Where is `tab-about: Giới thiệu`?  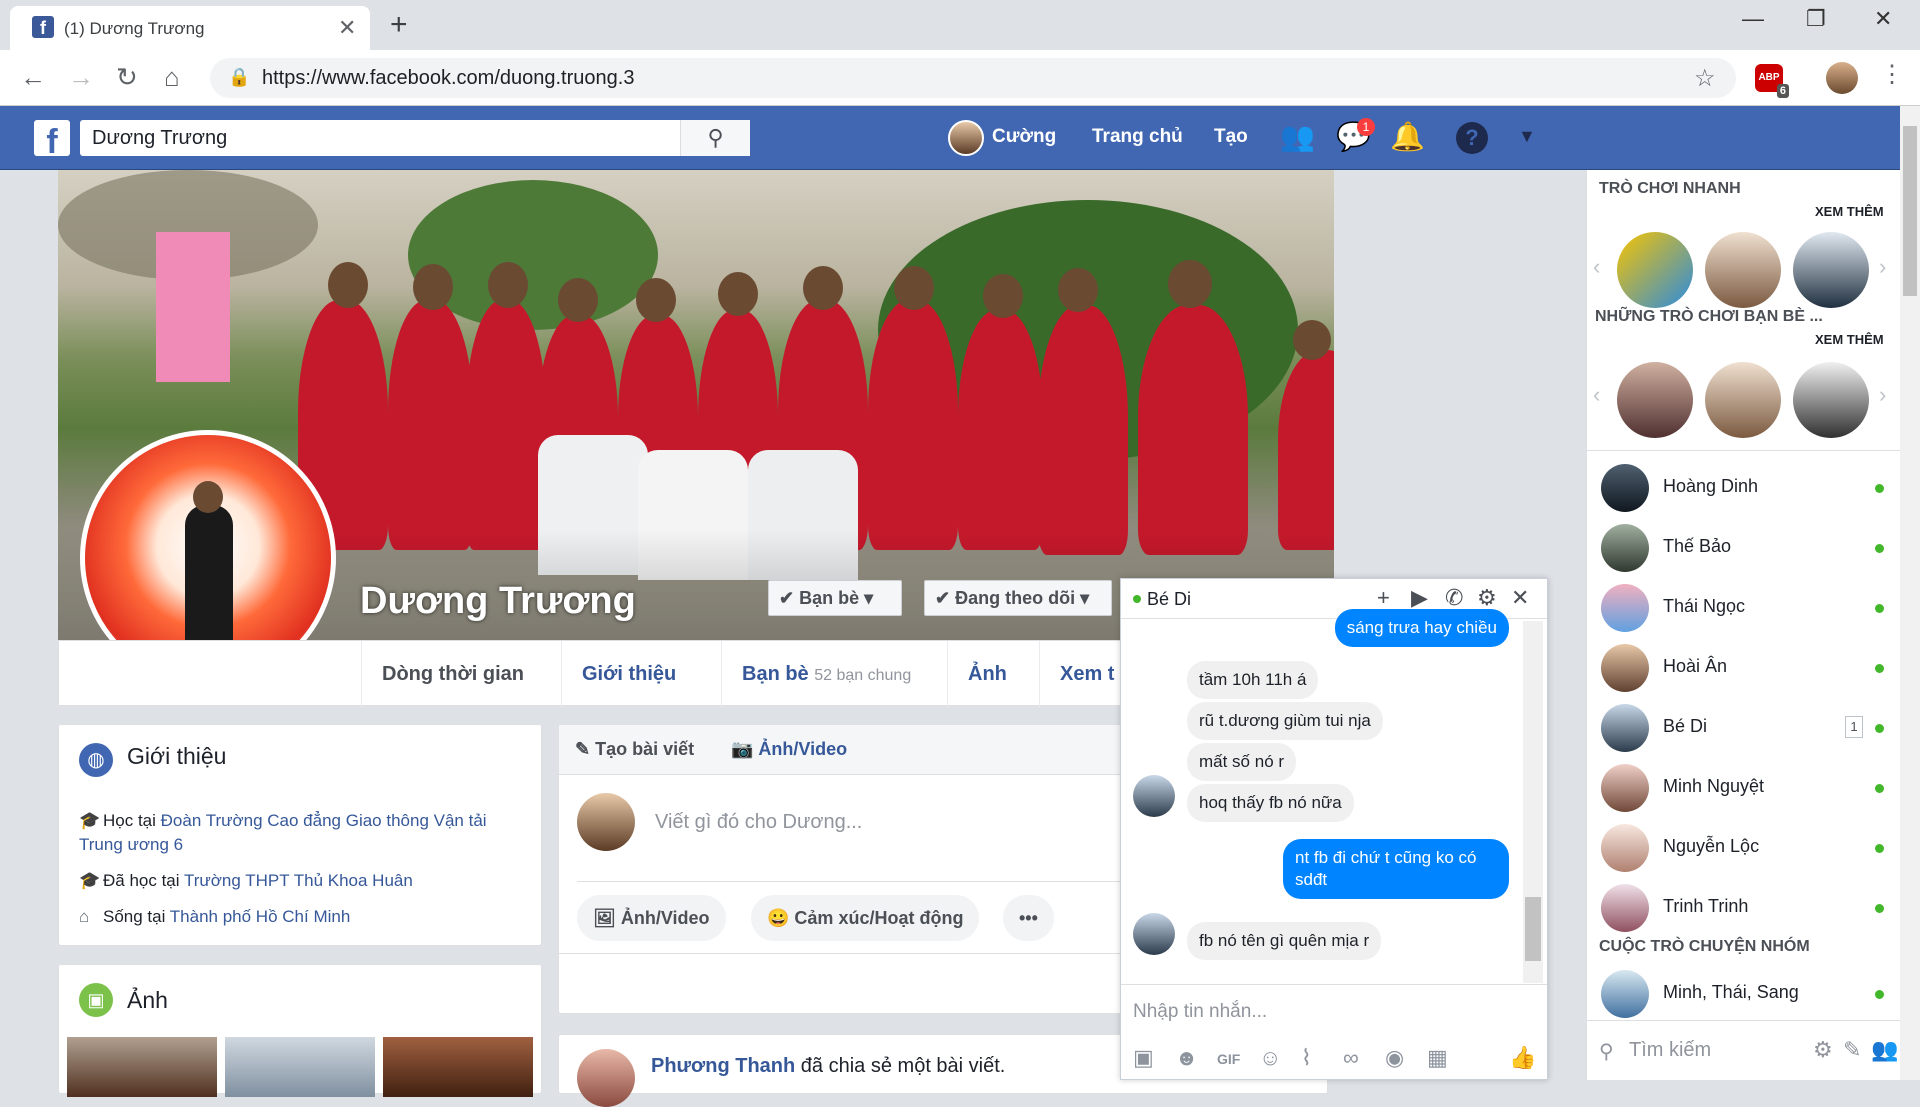
tab-about: Giới thiệu is located at coordinates (628, 674).